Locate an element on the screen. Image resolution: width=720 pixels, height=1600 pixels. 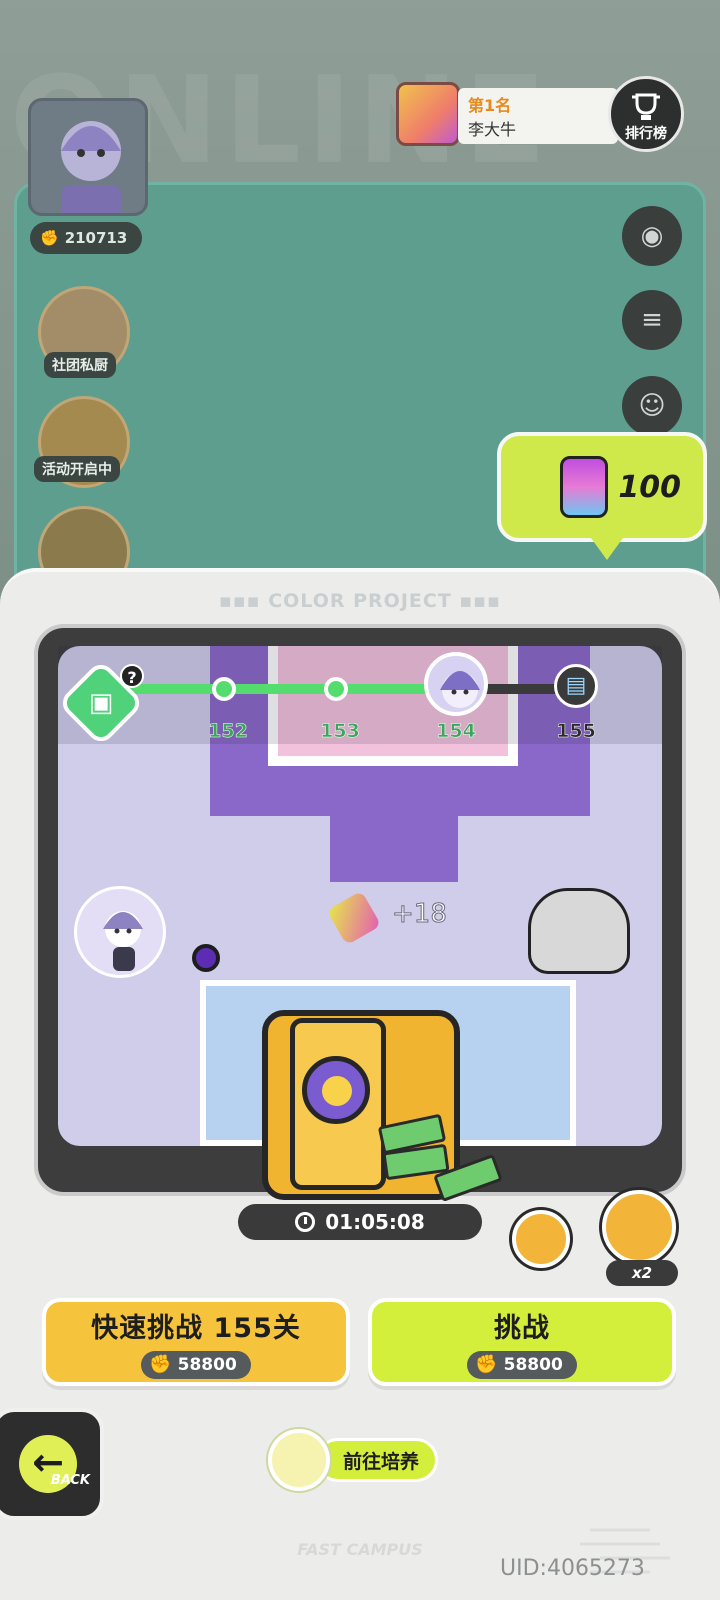
player-avatar is located at coordinates (88, 157).